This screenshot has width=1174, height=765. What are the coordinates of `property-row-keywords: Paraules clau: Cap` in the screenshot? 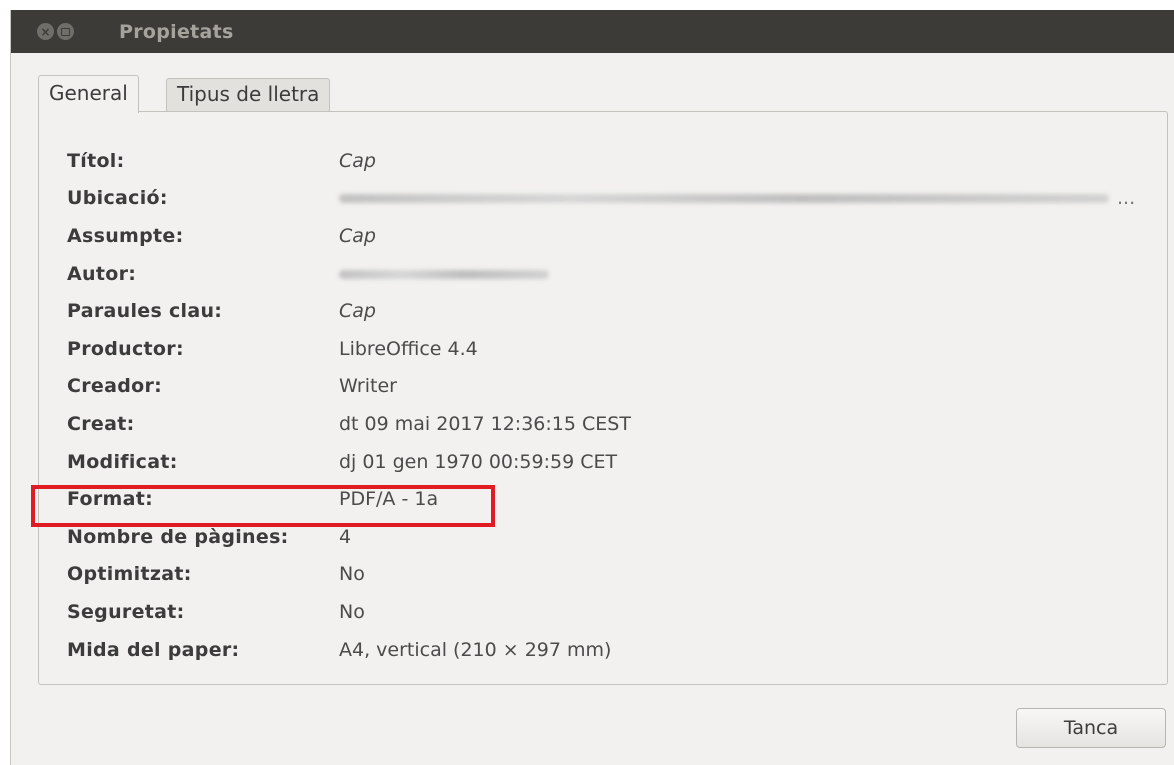 It's located at (601, 311).